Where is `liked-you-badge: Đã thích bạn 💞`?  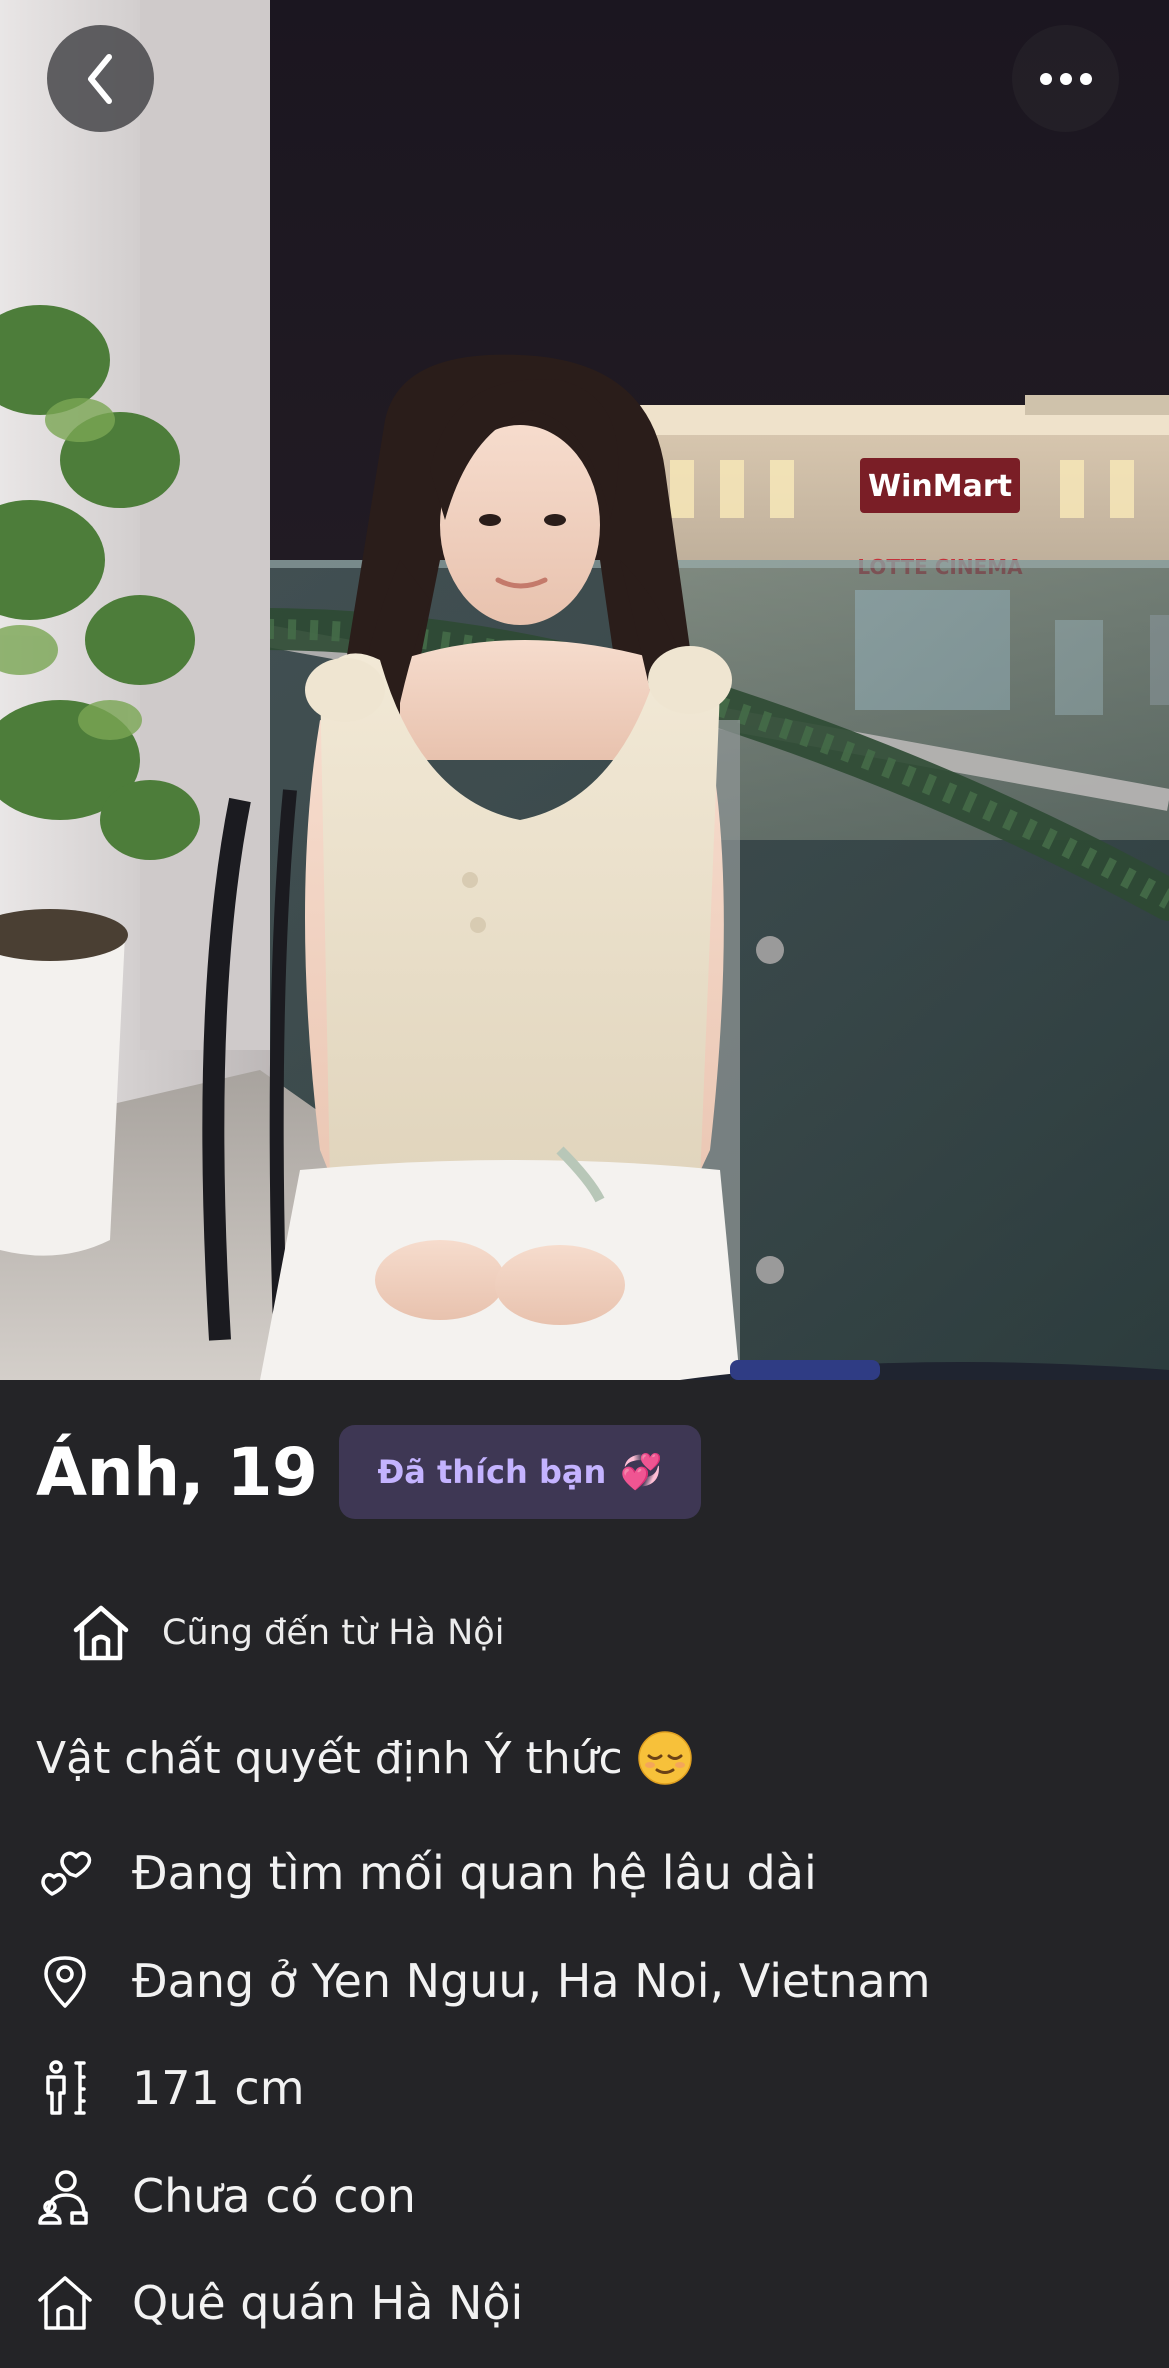 liked-you-badge: Đã thích bạn 💞 is located at coordinates (520, 1472).